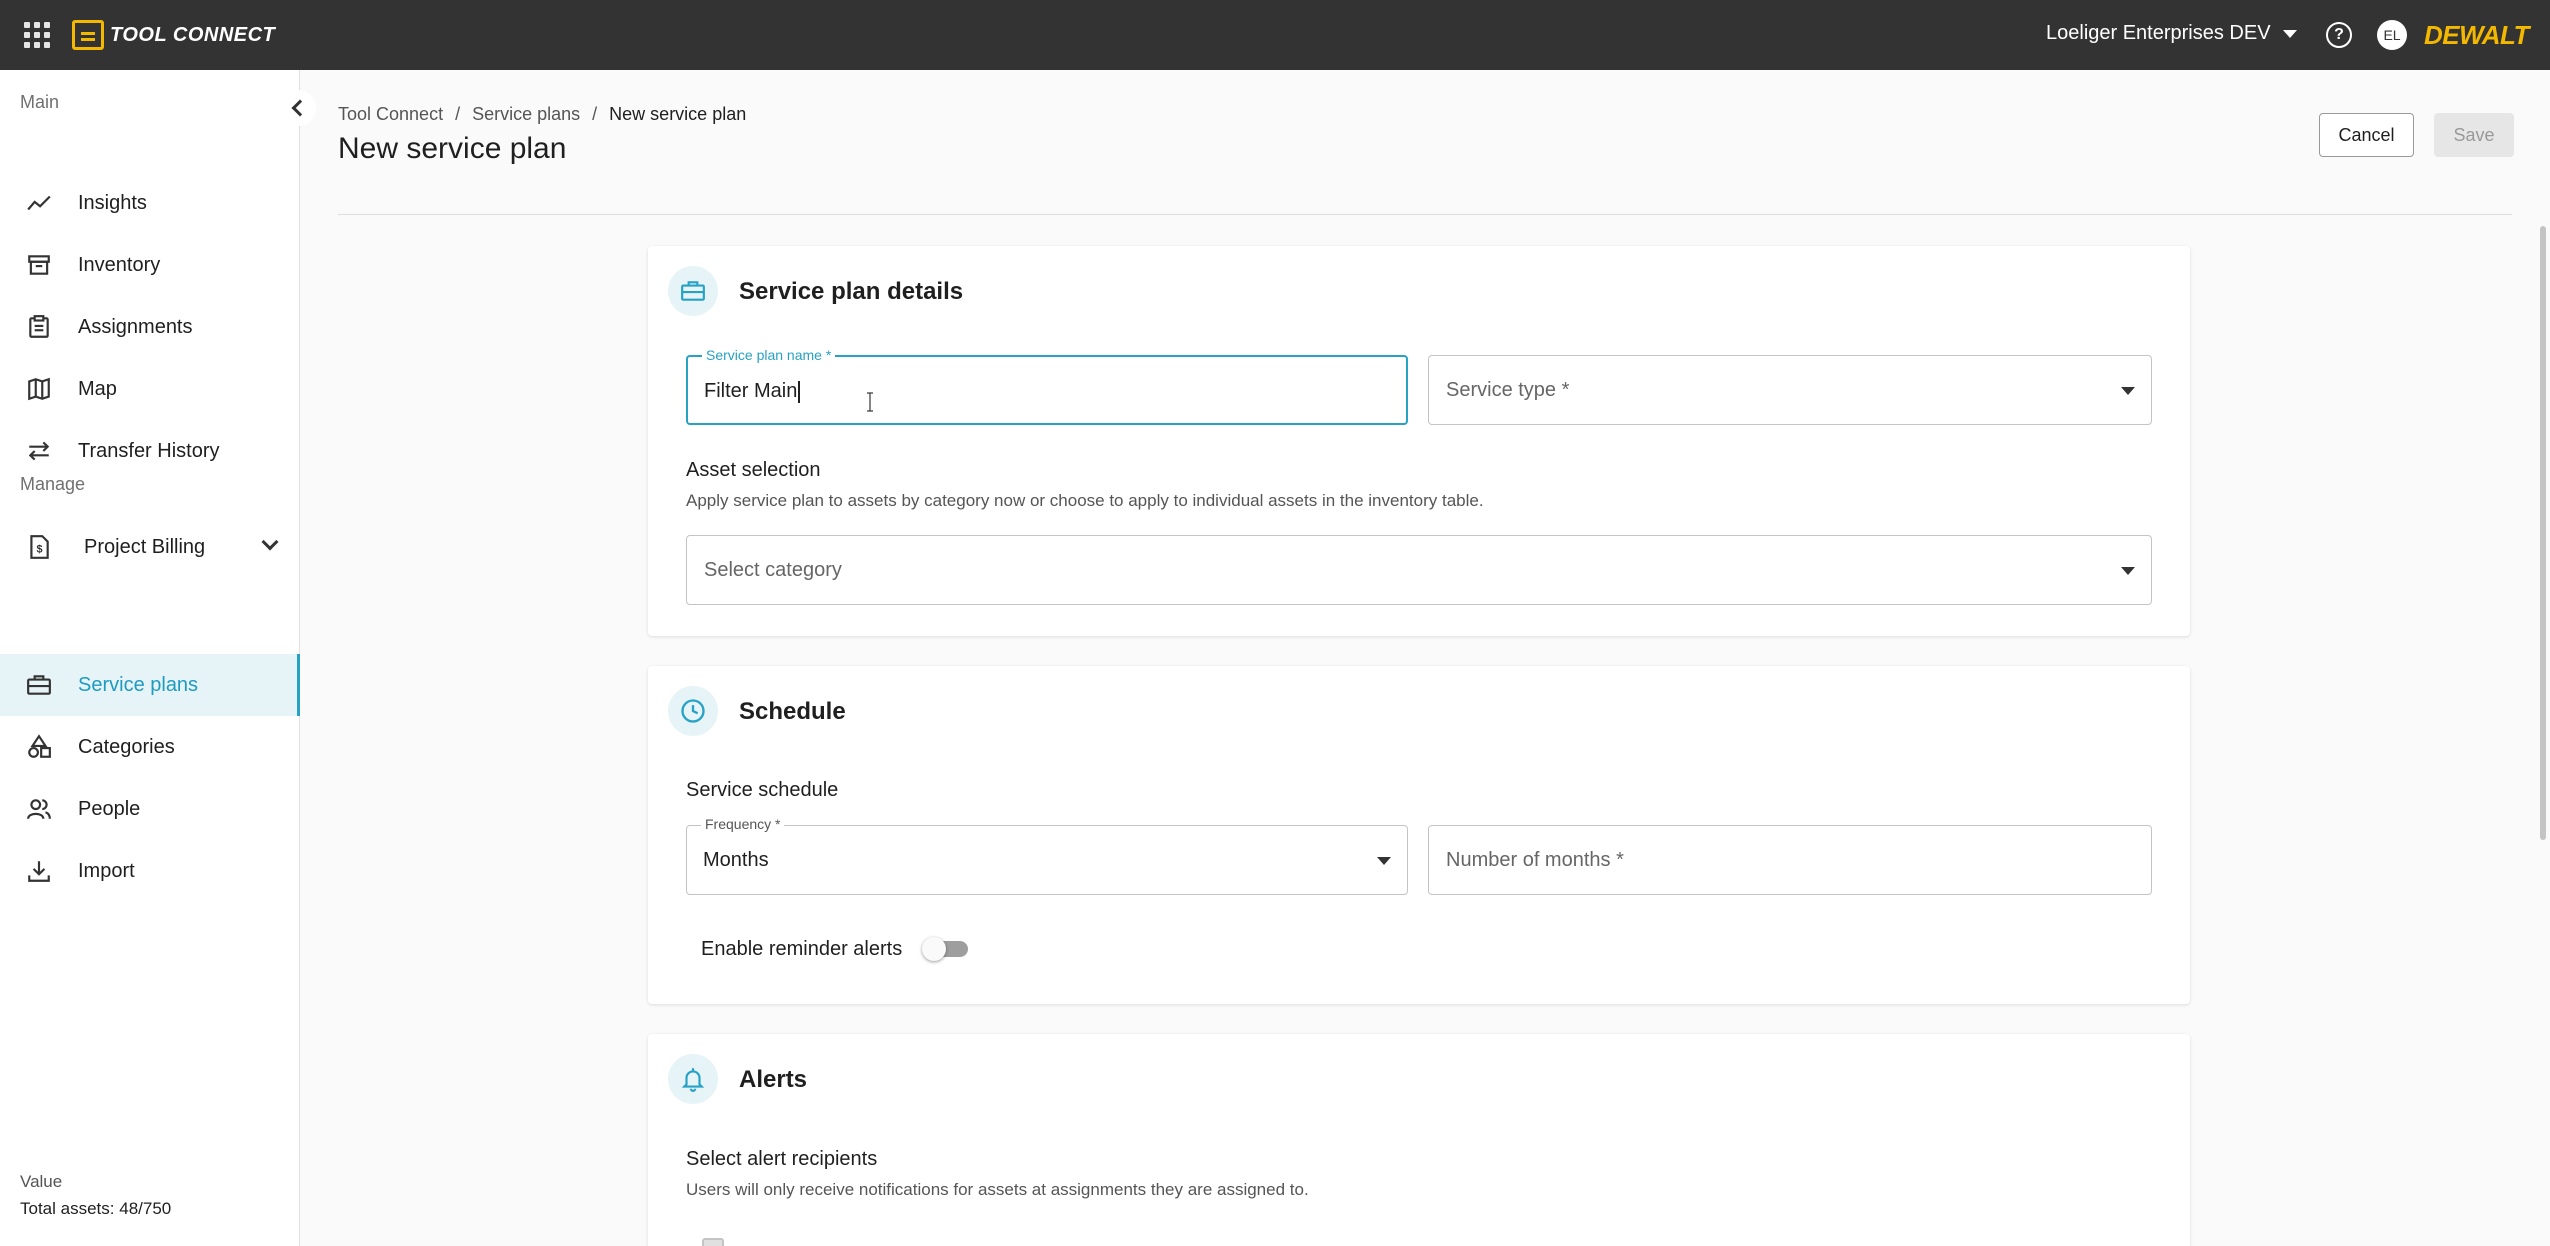 The height and width of the screenshot is (1246, 2550). What do you see at coordinates (752, 391) in the screenshot?
I see `service-plan-name-value: Filter Main` at bounding box center [752, 391].